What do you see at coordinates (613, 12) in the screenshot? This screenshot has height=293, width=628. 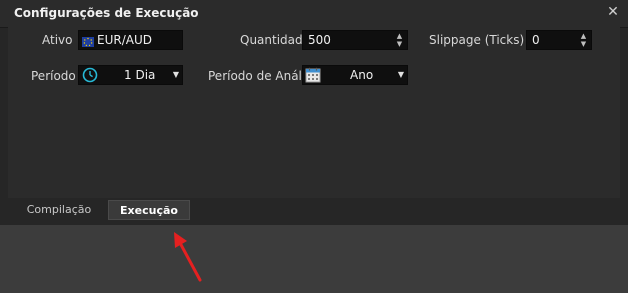 I see `close-icon: ✕` at bounding box center [613, 12].